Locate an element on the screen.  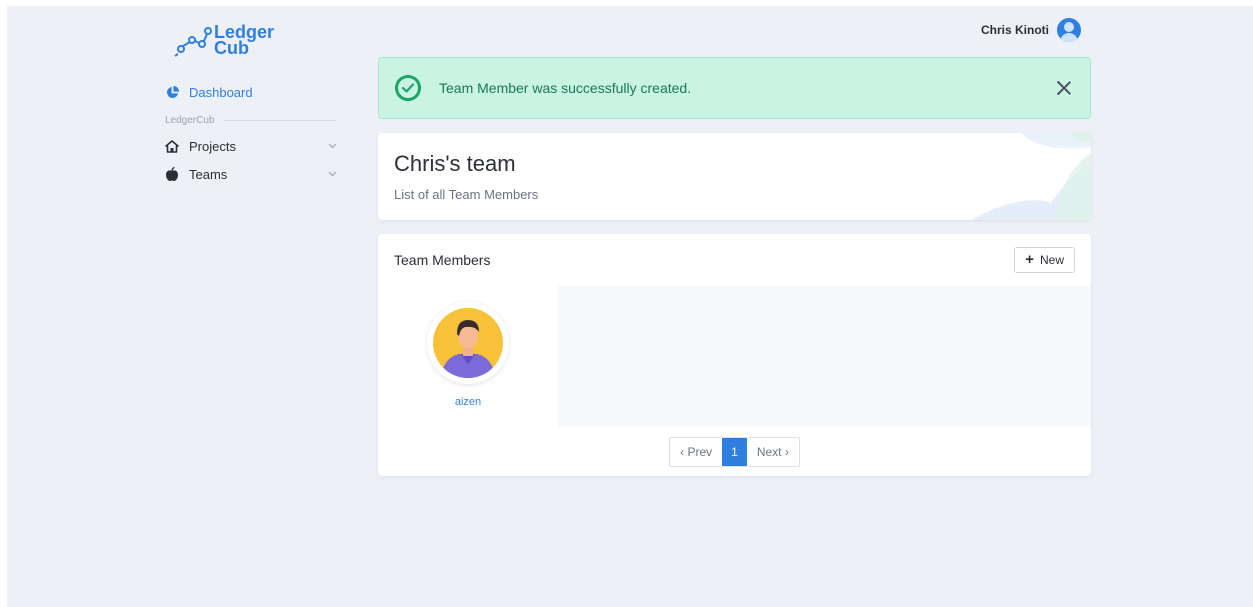
close-icon is located at coordinates (1064, 88).